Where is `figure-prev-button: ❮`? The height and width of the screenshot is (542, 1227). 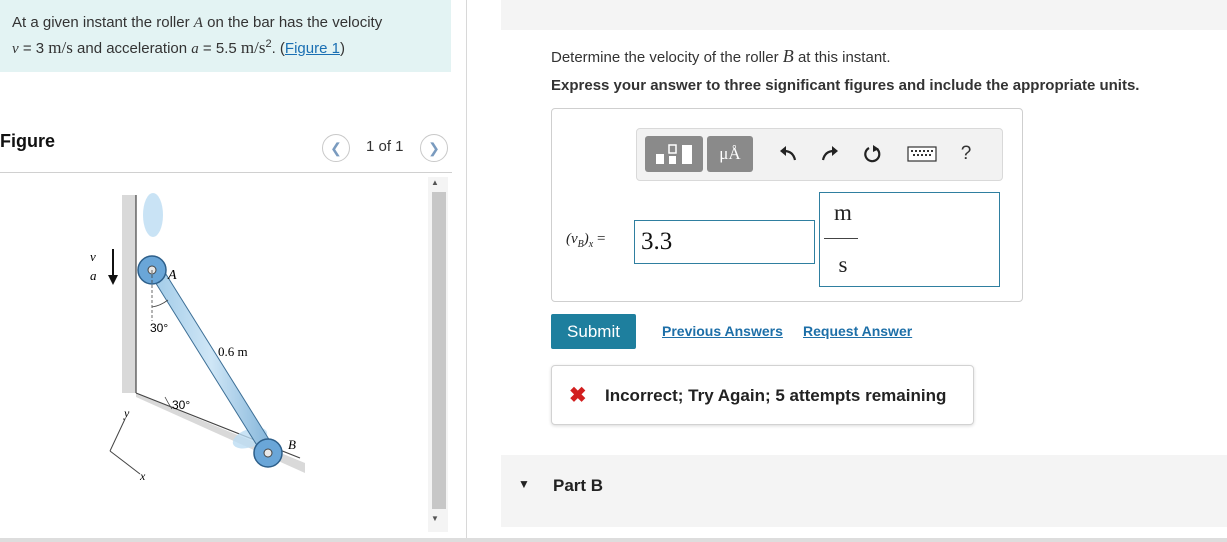
figure-prev-button: ❮ is located at coordinates (336, 148).